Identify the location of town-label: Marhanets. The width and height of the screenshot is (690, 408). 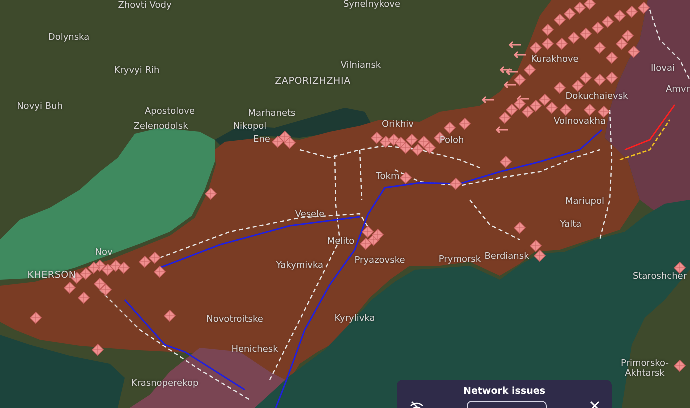
(272, 115).